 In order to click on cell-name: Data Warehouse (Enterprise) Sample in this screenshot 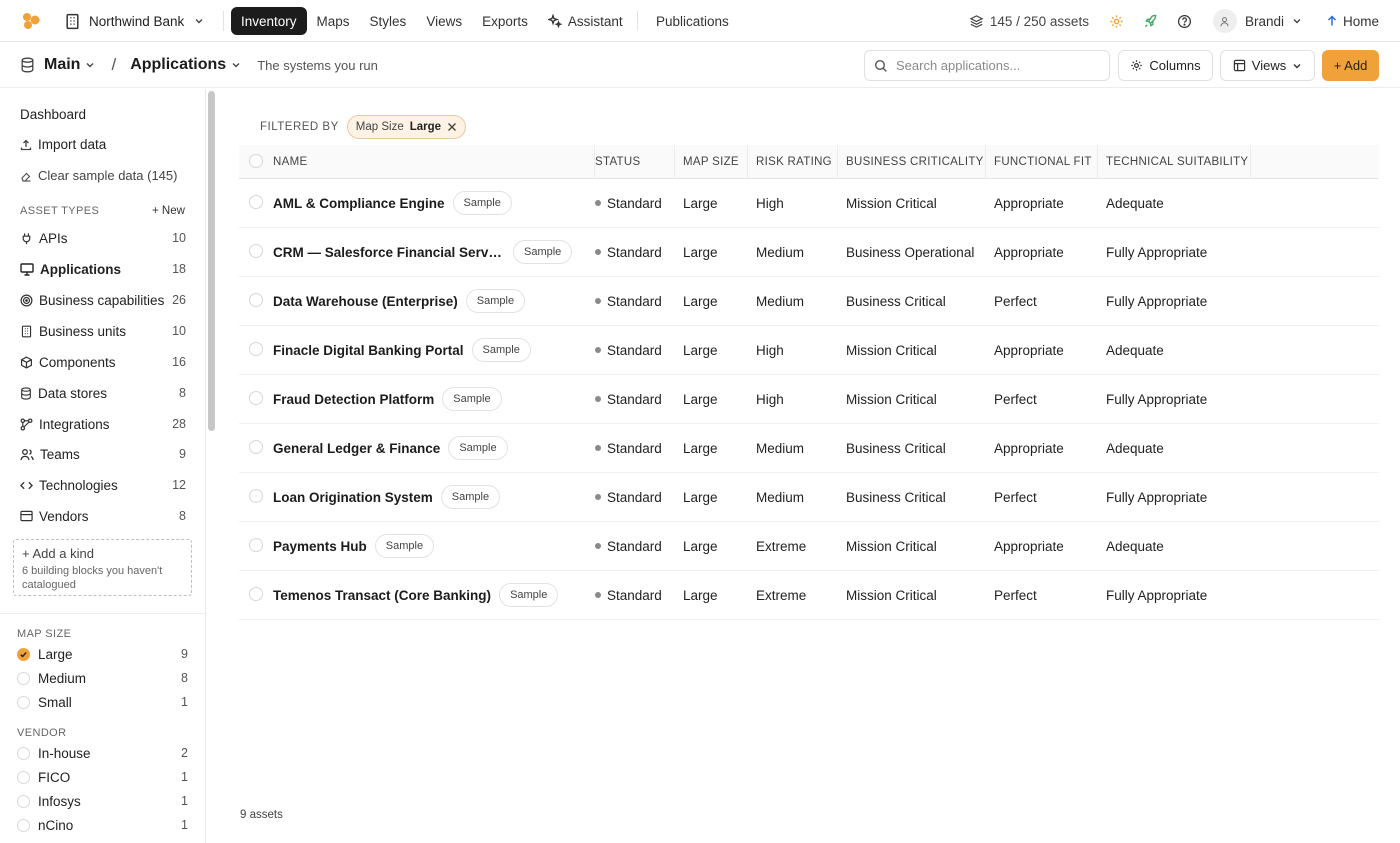, I will do `click(395, 301)`.